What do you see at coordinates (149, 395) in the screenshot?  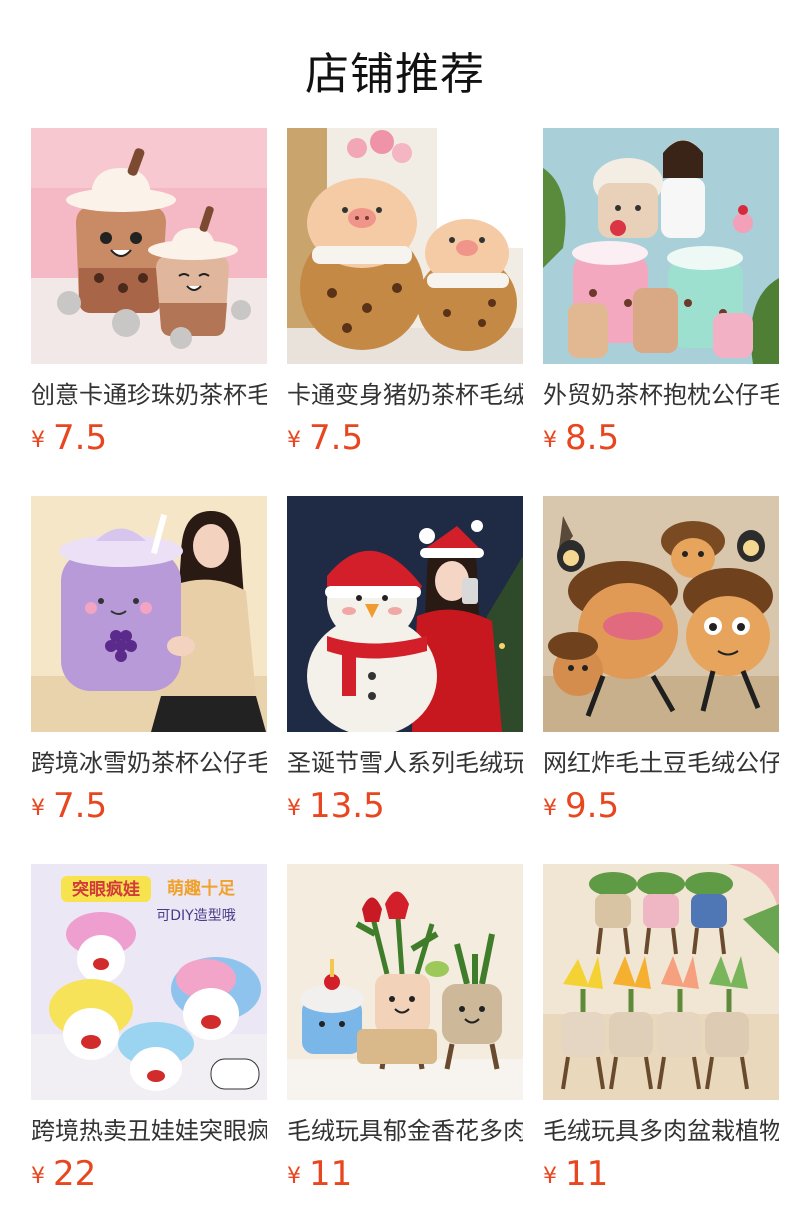 I see `product-name: 创意卡通珍珠奶茶杯毛绒公仔` at bounding box center [149, 395].